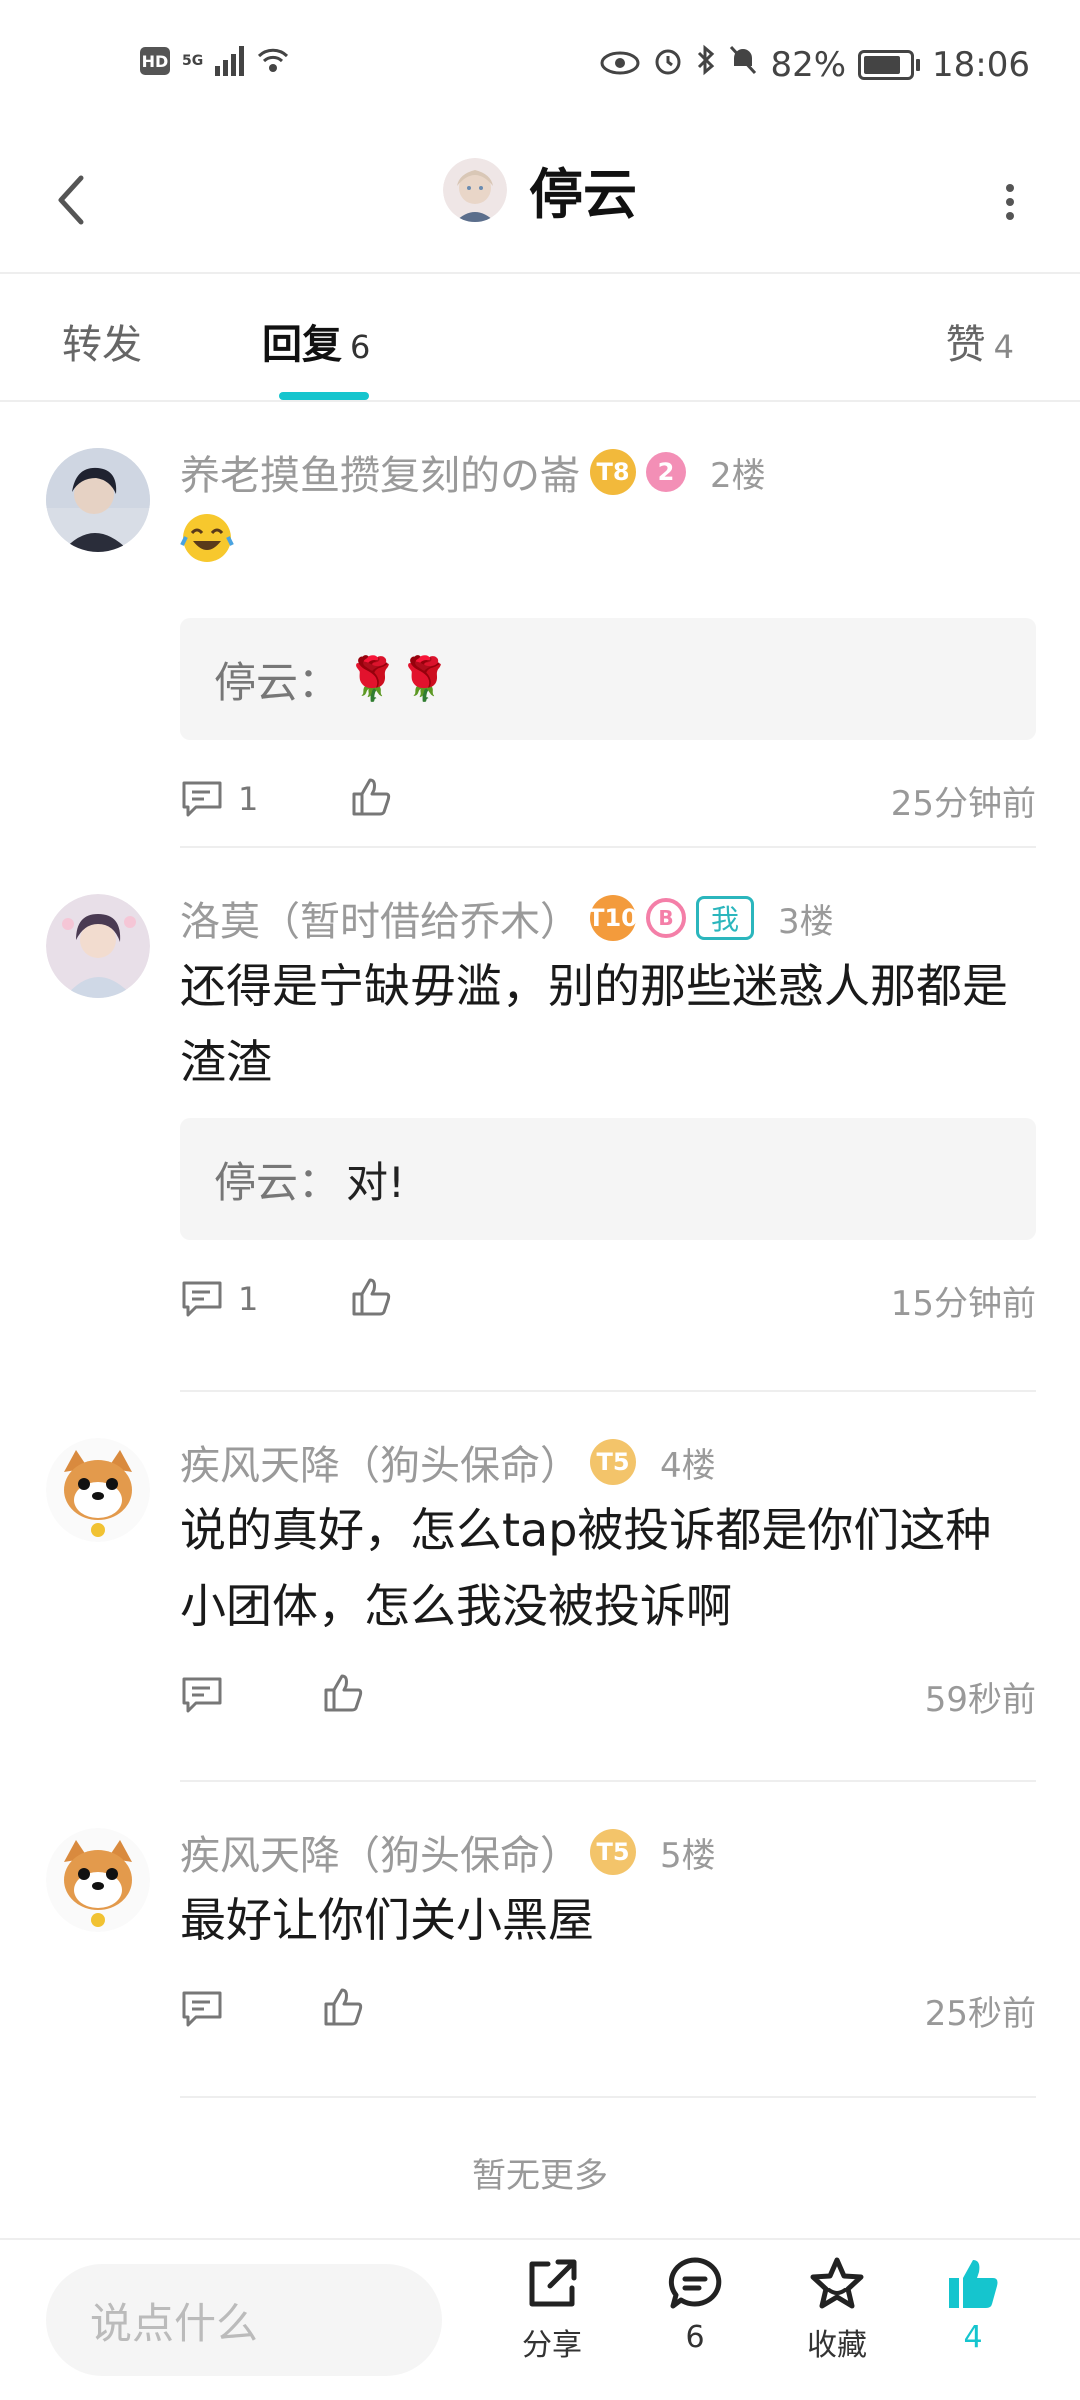  Describe the element at coordinates (973, 2337) in the screenshot. I see `like-count: 4` at that location.